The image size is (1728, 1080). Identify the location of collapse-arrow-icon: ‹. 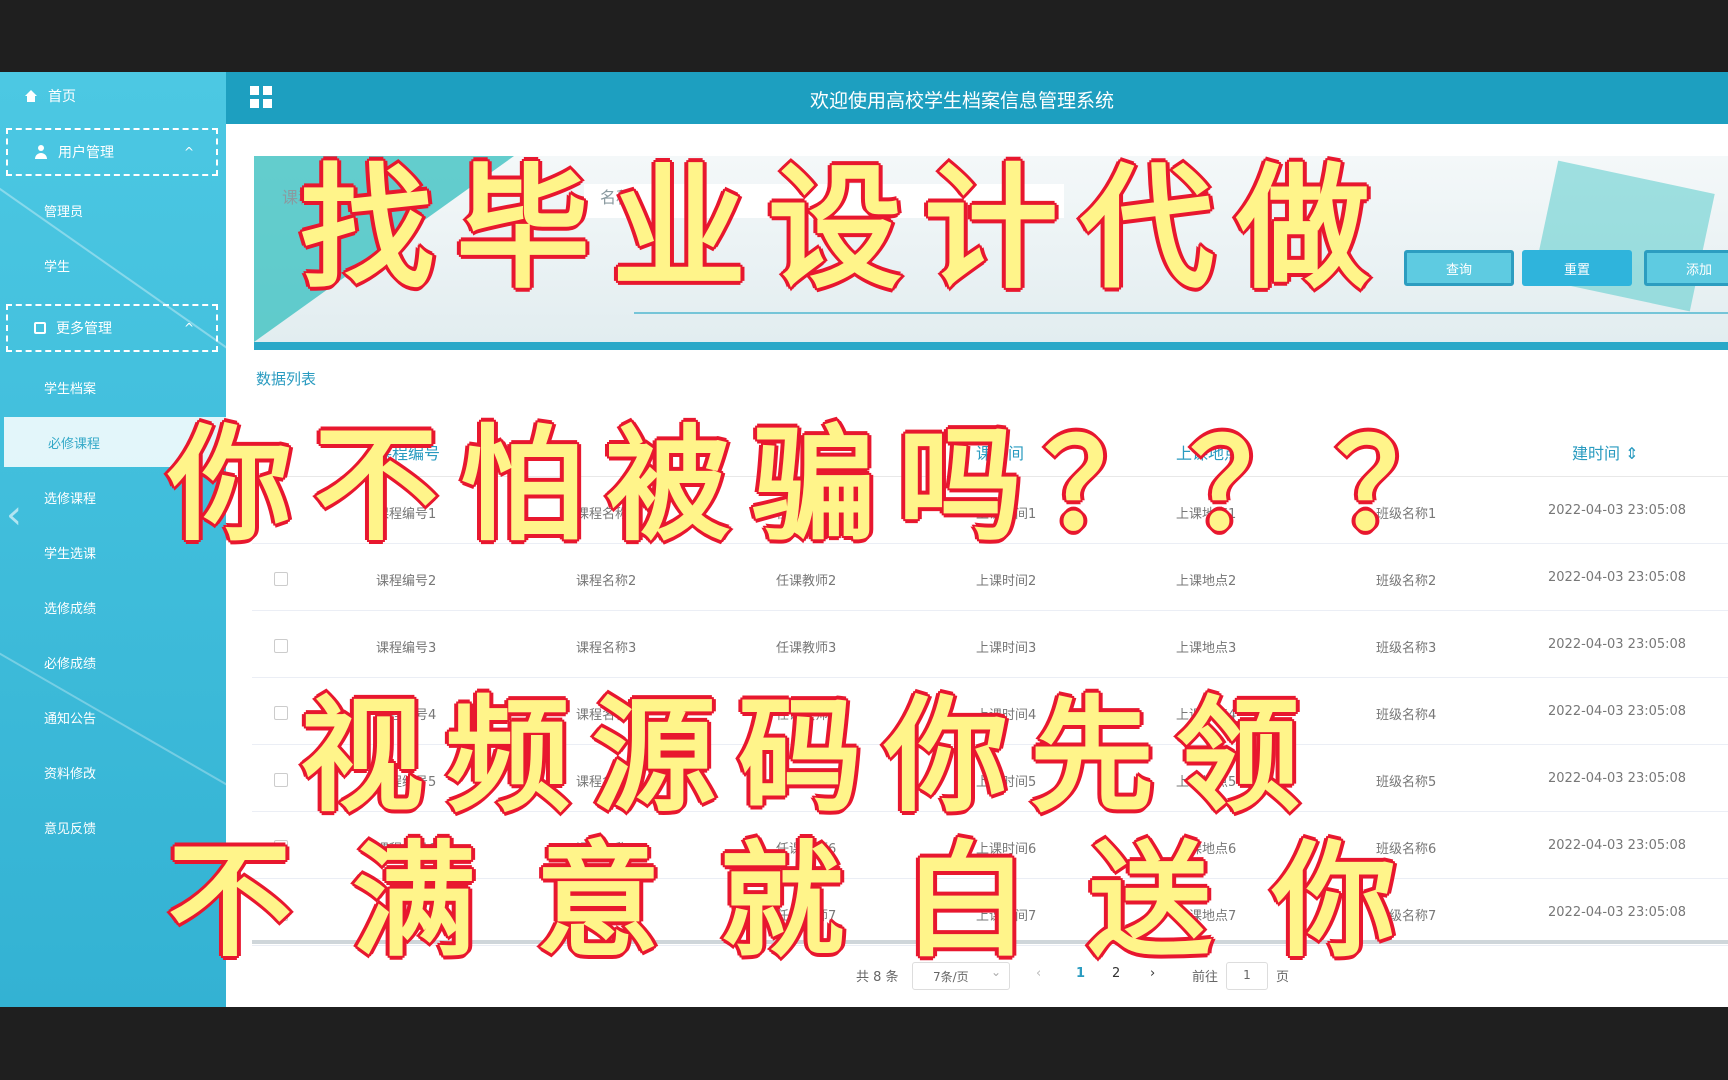
(14, 515).